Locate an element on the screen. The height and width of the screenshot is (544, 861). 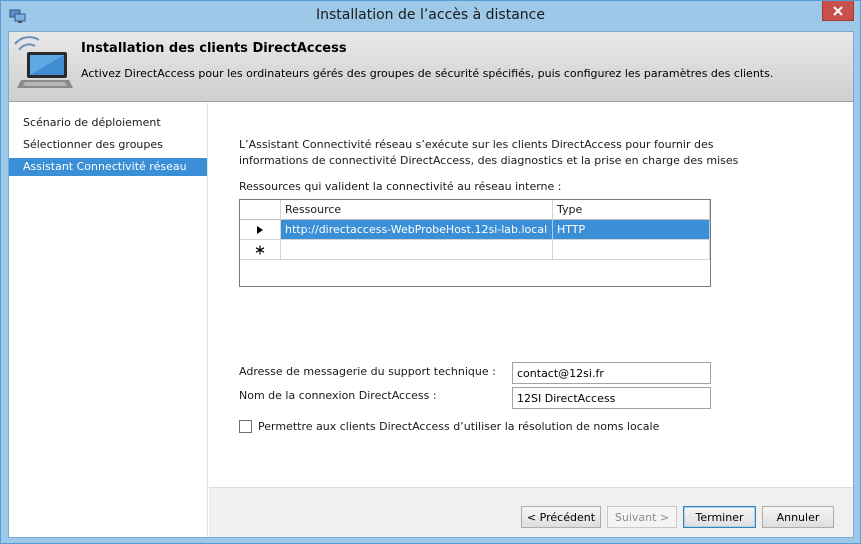
cell-type-new is located at coordinates (631, 250).